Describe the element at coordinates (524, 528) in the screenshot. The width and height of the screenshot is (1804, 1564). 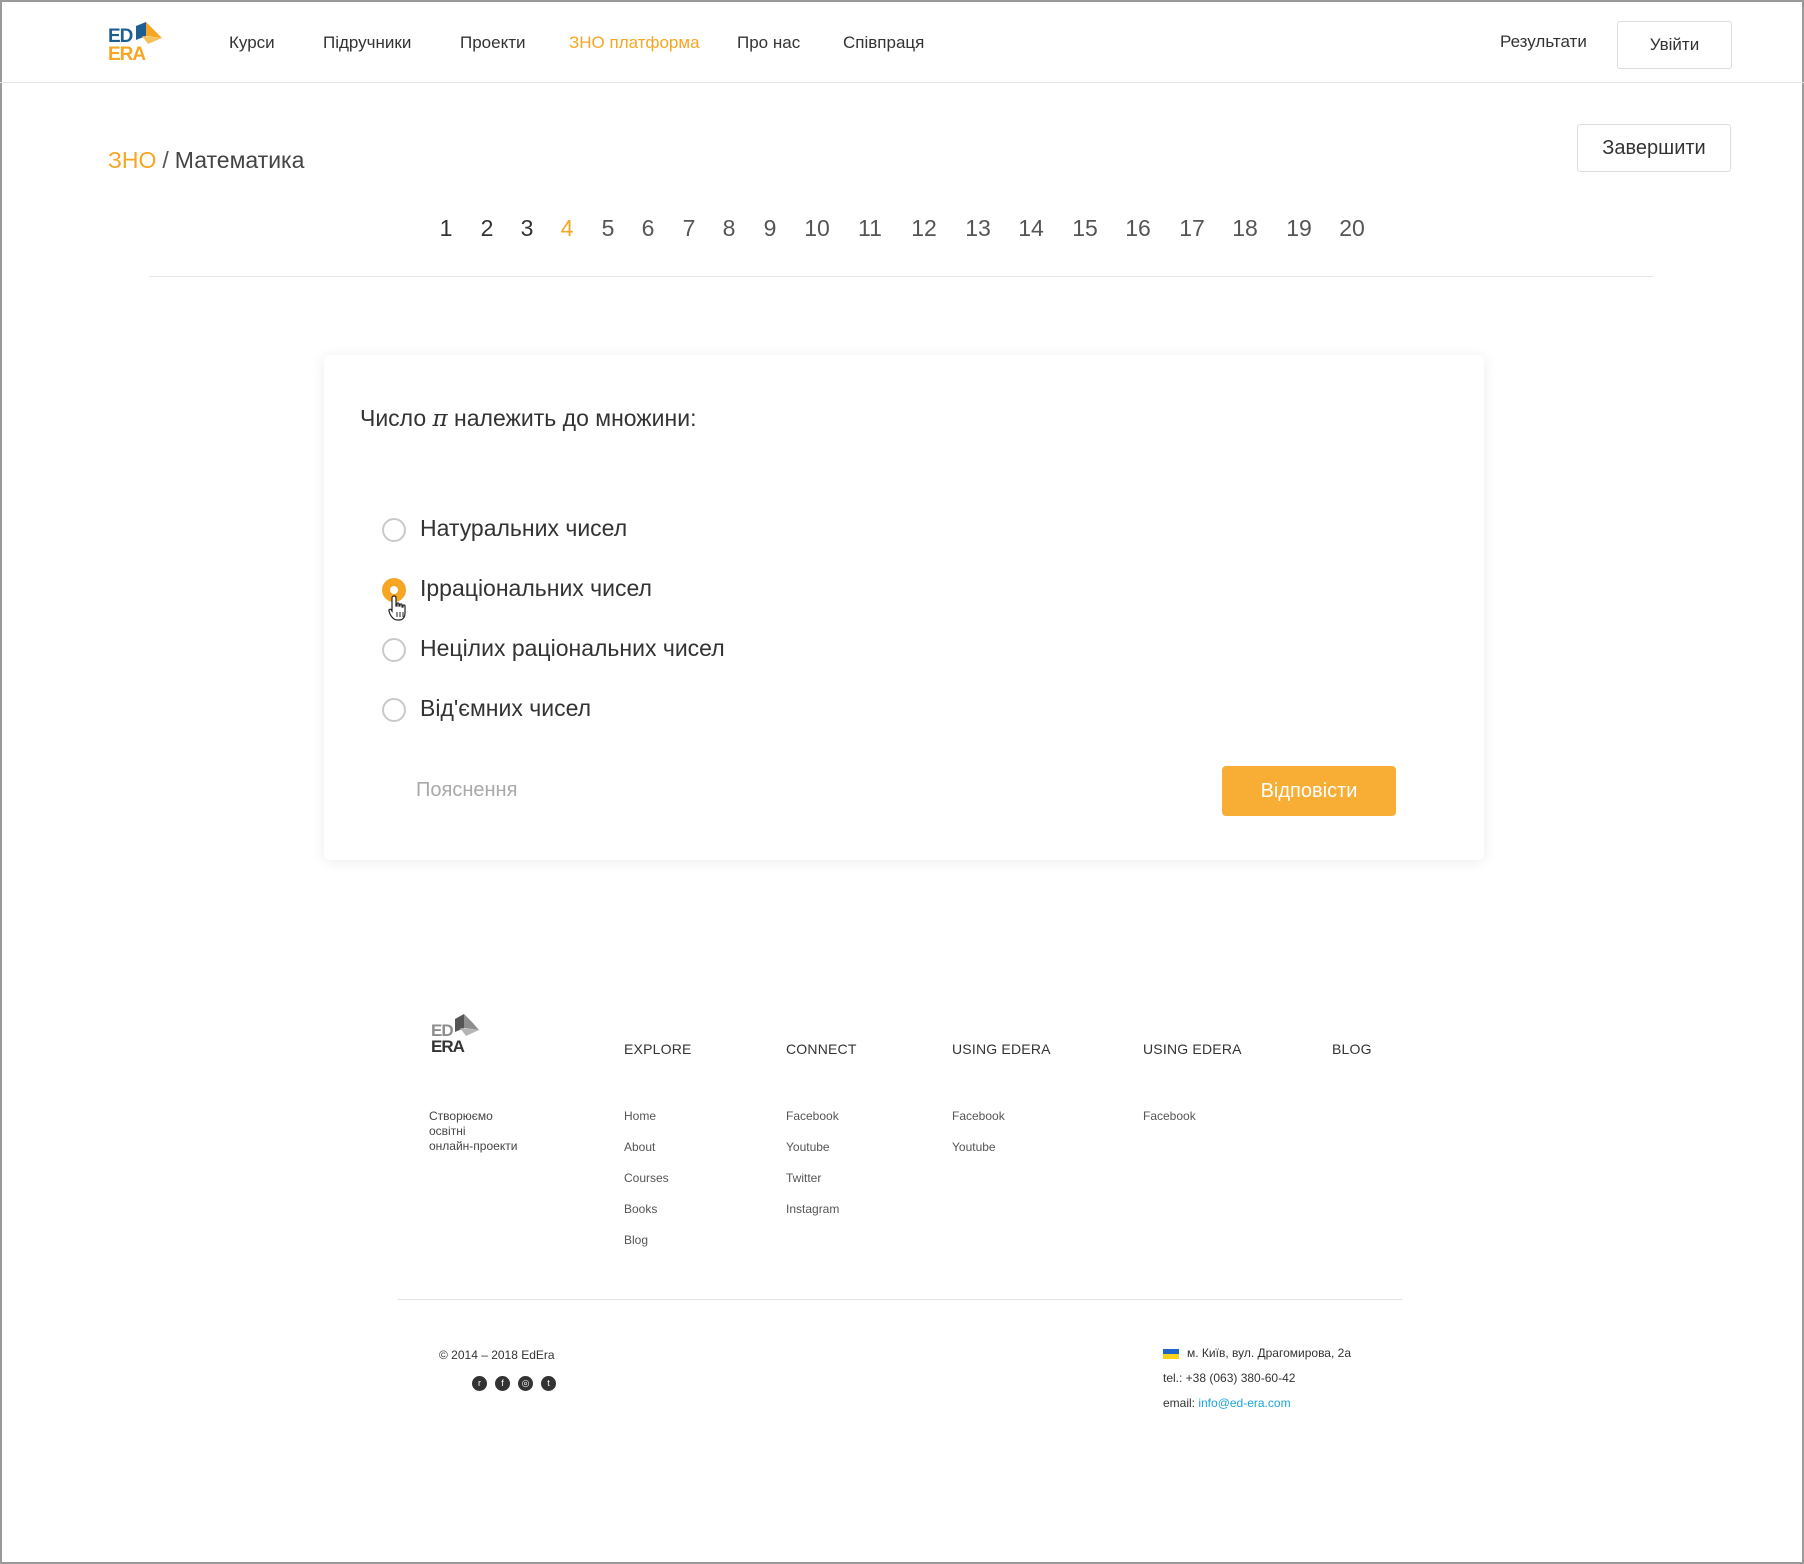
I see `answer-option-label: Натуральних чисел` at that location.